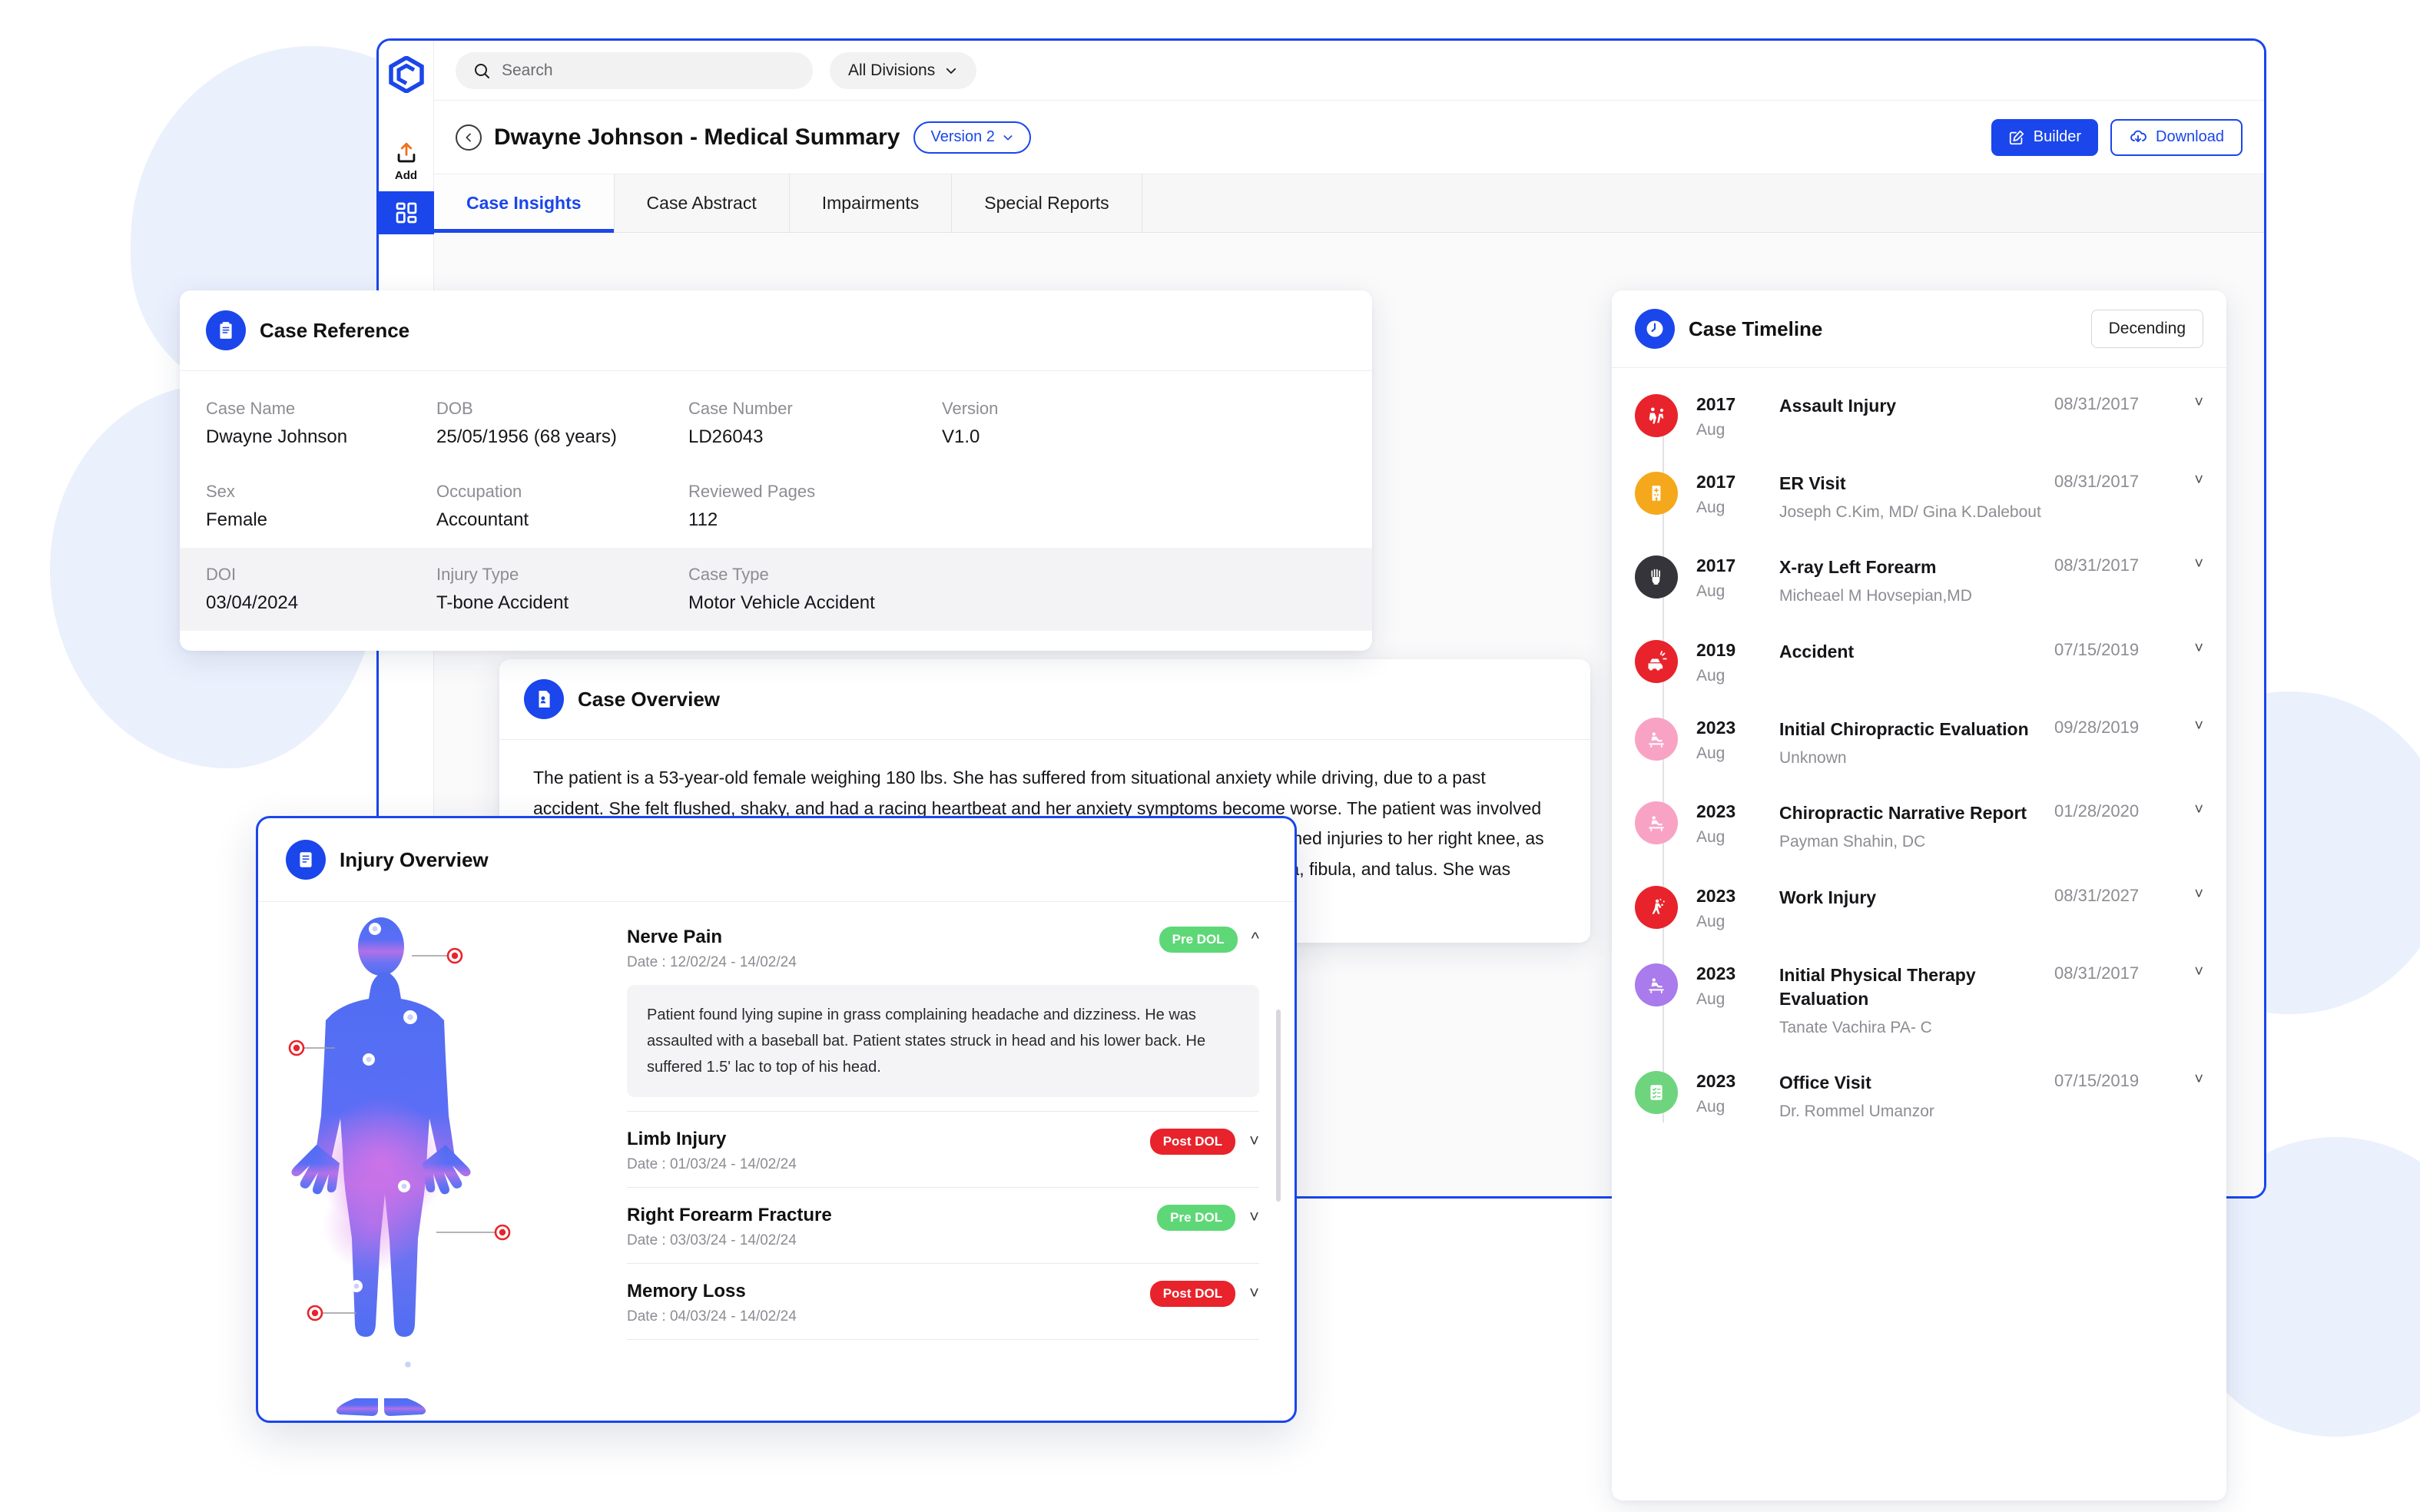 This screenshot has width=2420, height=1512. I want to click on injury-list-scrollbar, so click(1278, 1106).